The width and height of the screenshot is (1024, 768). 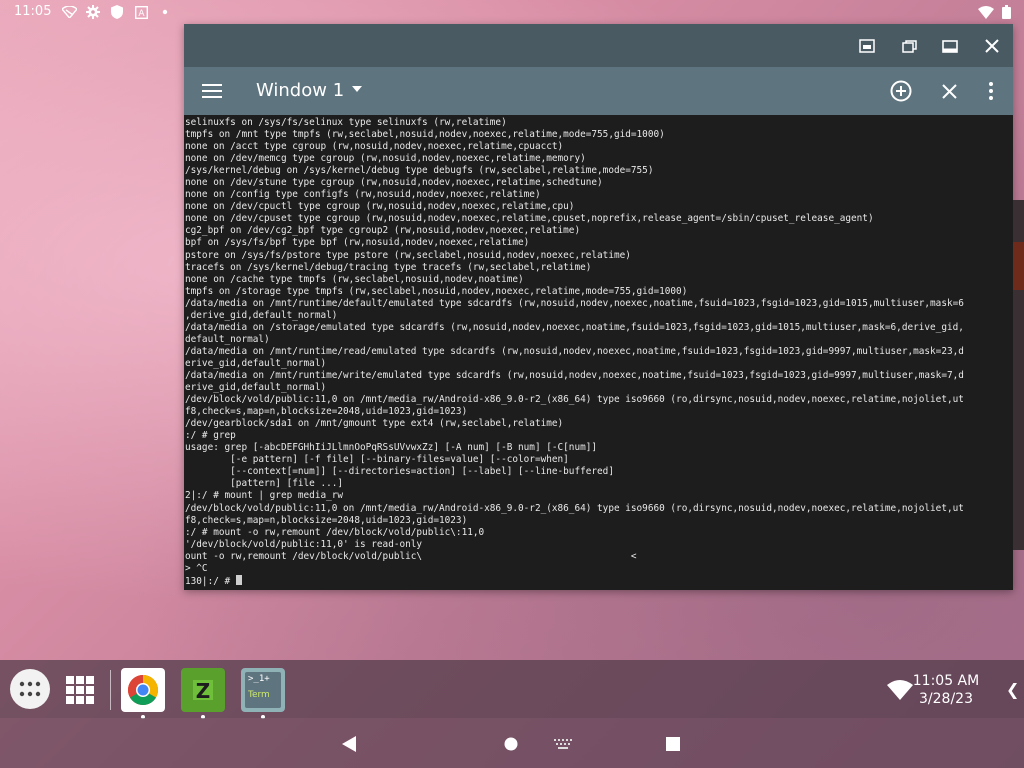 What do you see at coordinates (598, 91) in the screenshot?
I see `app-toolbar: Window 1` at bounding box center [598, 91].